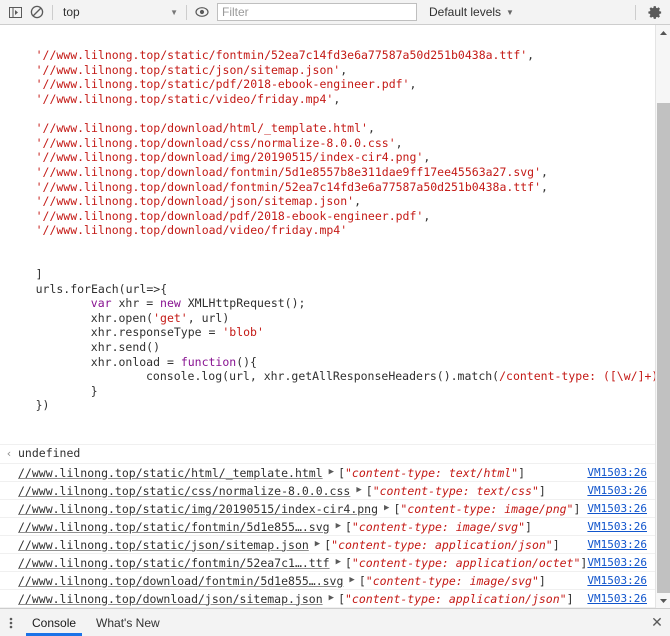 The image size is (670, 636). I want to click on code-token: function, so click(208, 361).